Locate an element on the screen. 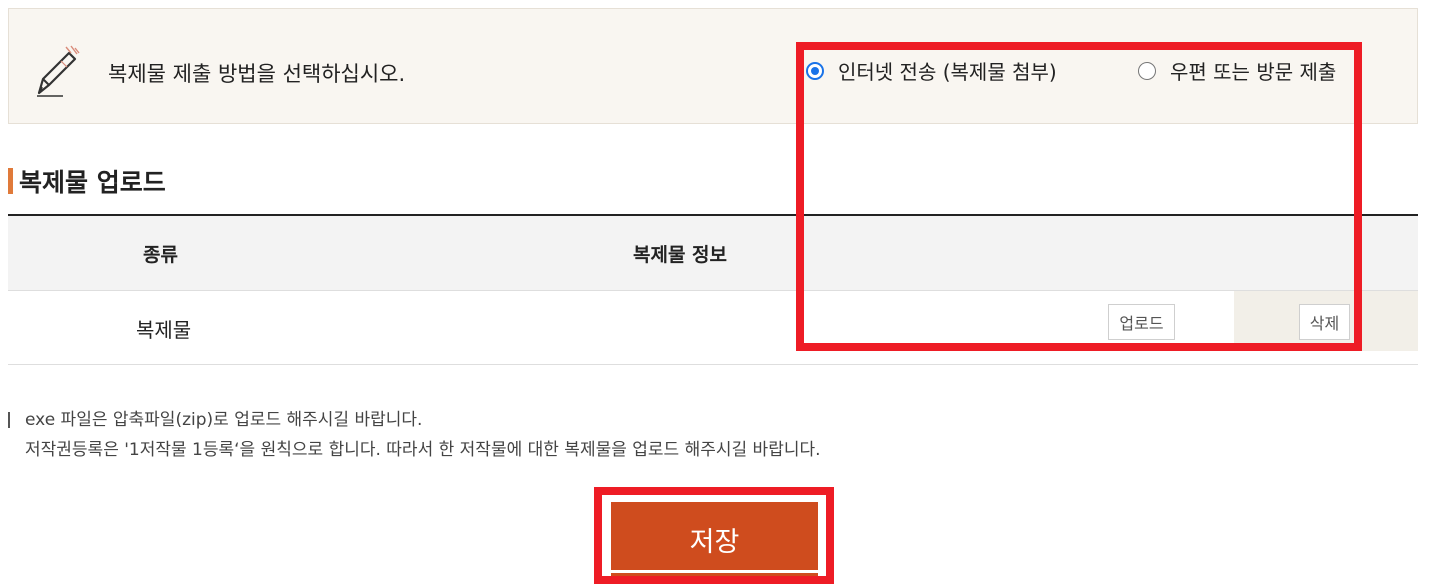 The image size is (1429, 584). section-title-text: 복제물 업로드 is located at coordinates (92, 182).